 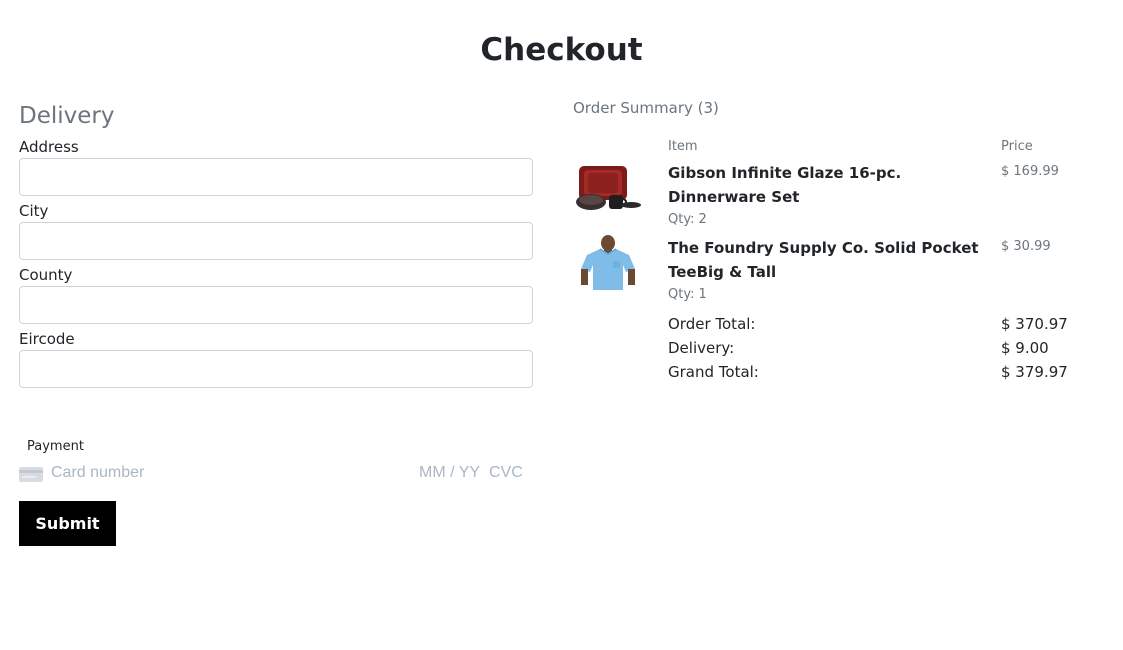 What do you see at coordinates (449, 473) in the screenshot?
I see `card-expiry-field: MM / YY` at bounding box center [449, 473].